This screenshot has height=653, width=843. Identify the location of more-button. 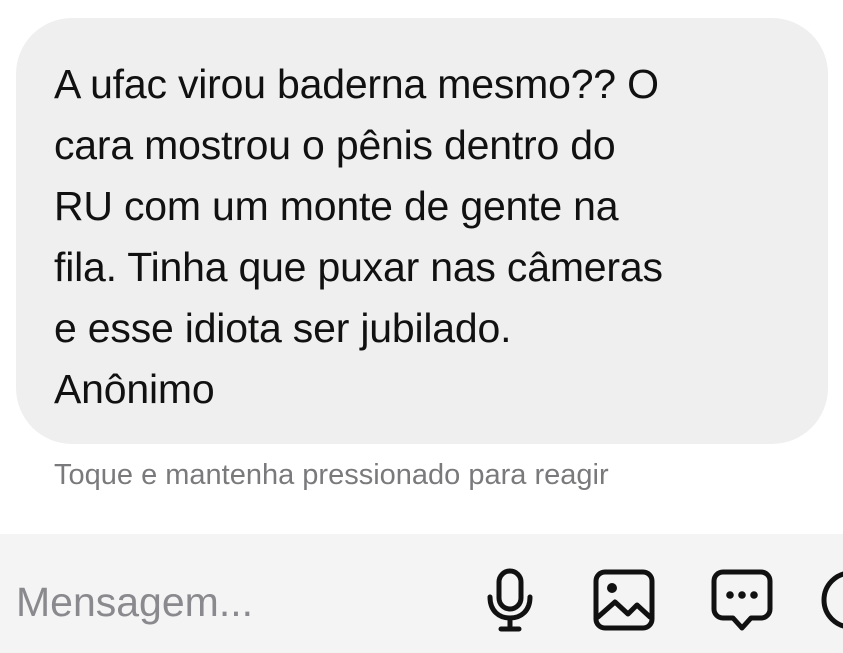
(830, 600).